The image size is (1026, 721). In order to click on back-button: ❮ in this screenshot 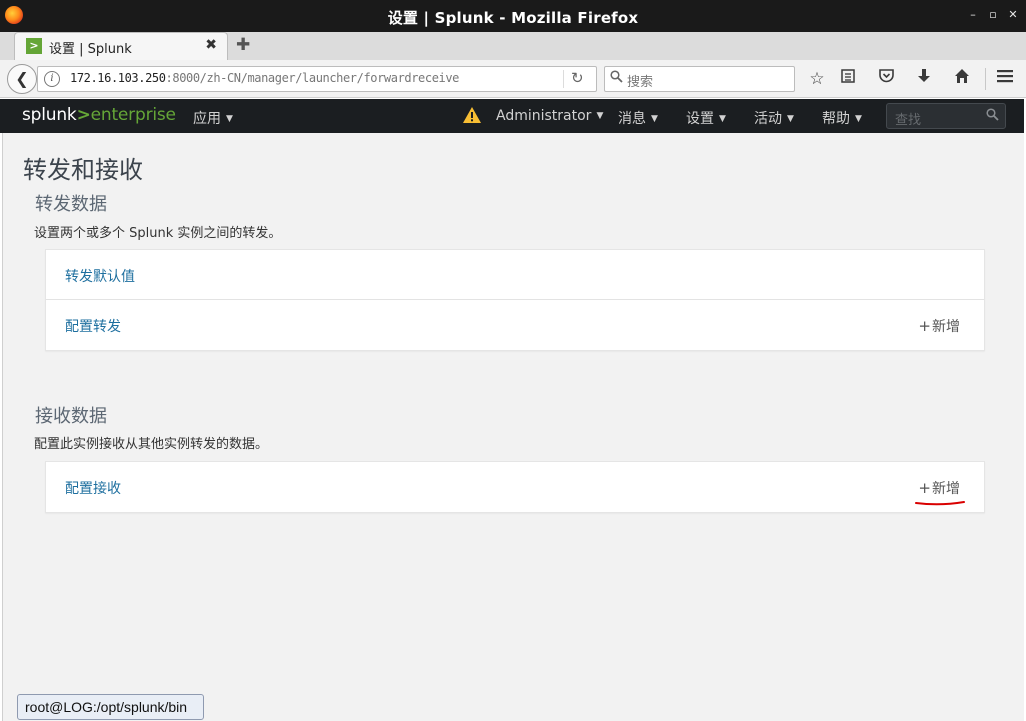, I will do `click(22, 79)`.